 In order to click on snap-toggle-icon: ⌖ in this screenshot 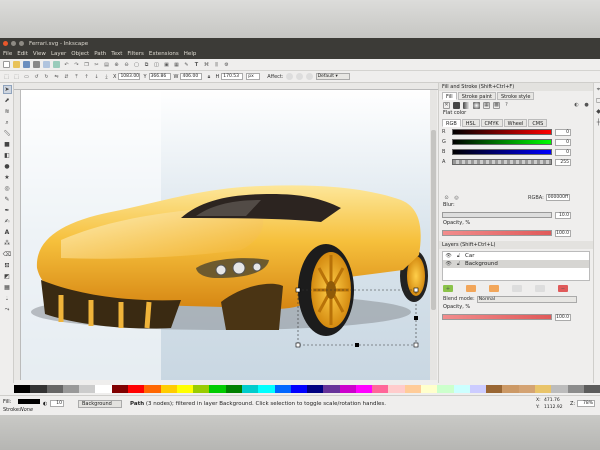, I will do `click(597, 89)`.